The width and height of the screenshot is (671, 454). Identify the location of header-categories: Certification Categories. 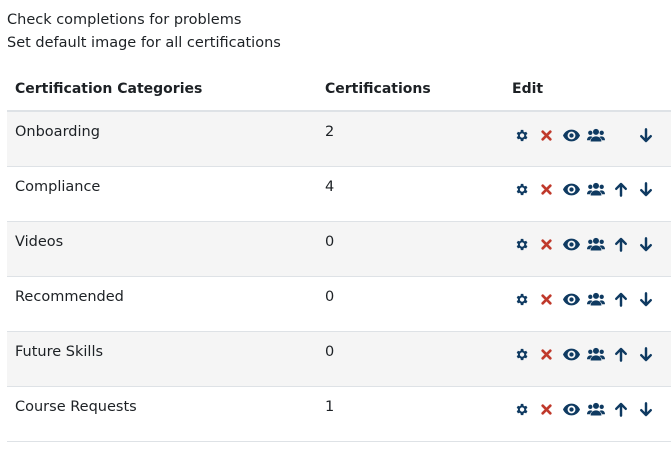
(162, 90).